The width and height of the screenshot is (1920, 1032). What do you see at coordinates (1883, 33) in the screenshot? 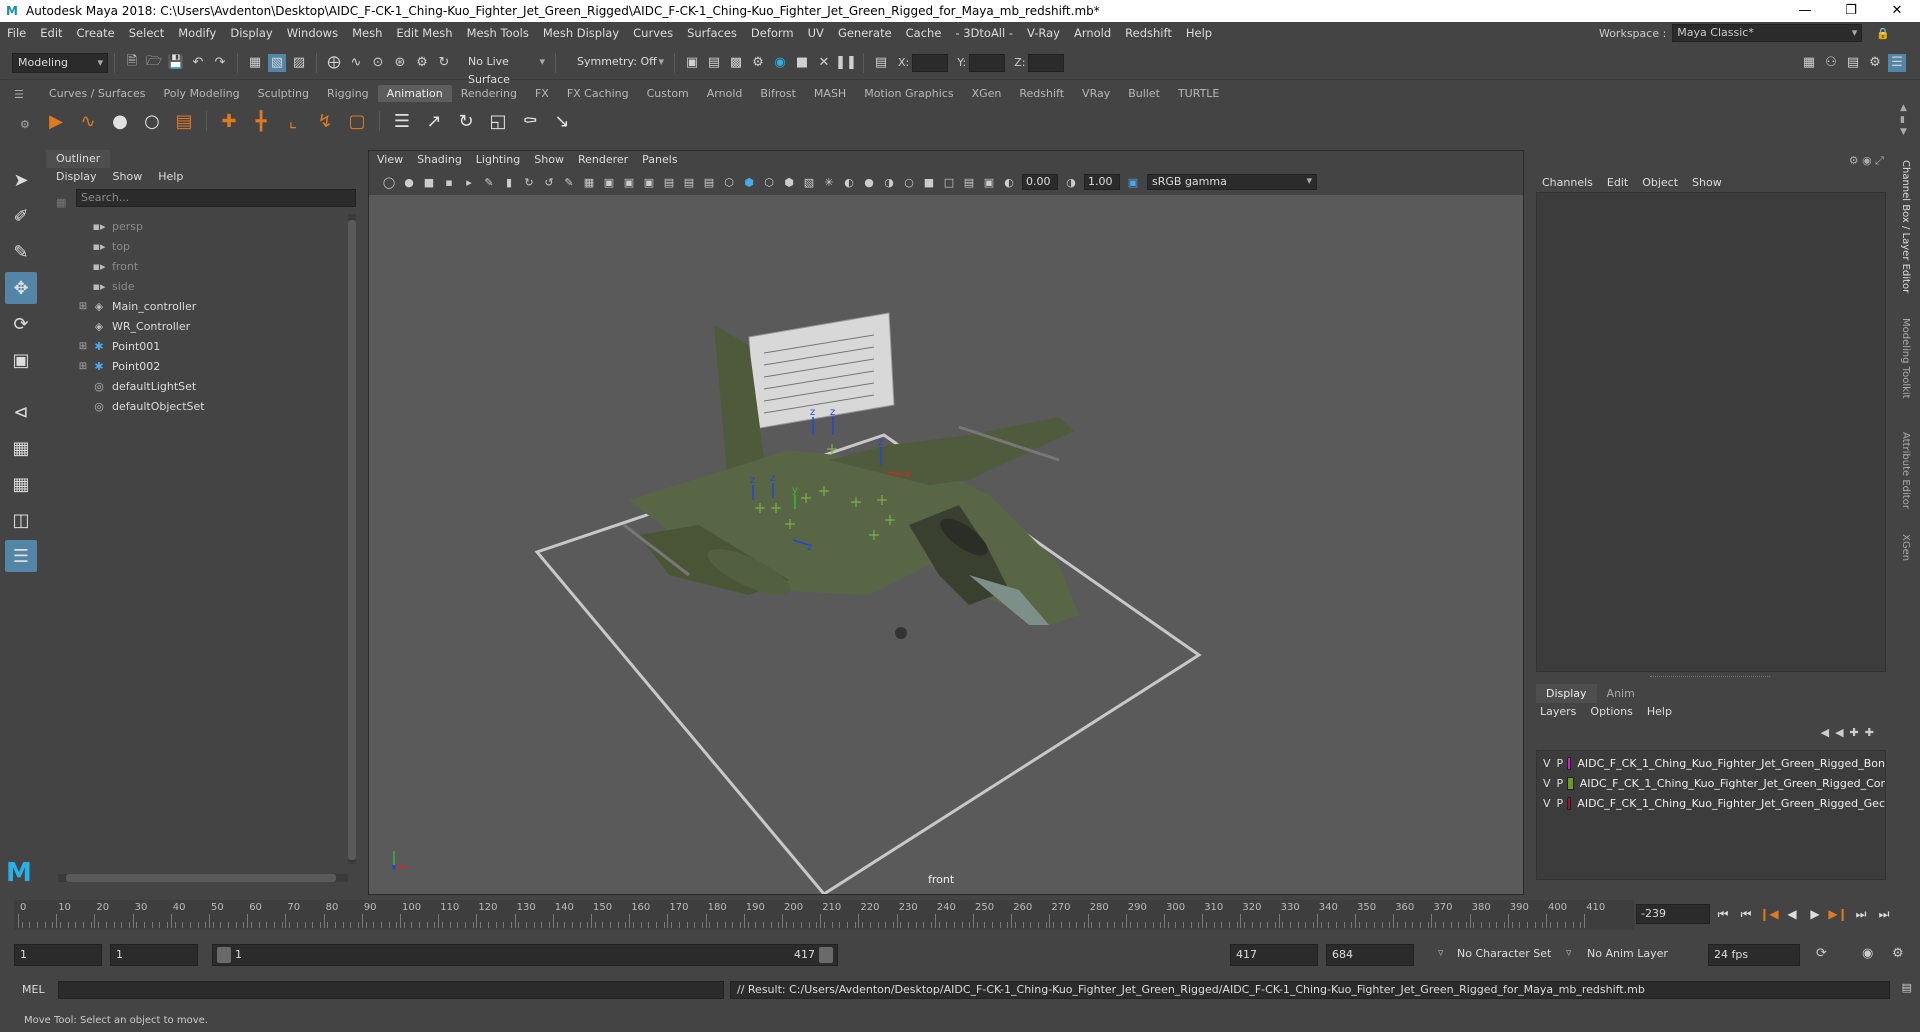
I see `lock-icon: 🔒` at bounding box center [1883, 33].